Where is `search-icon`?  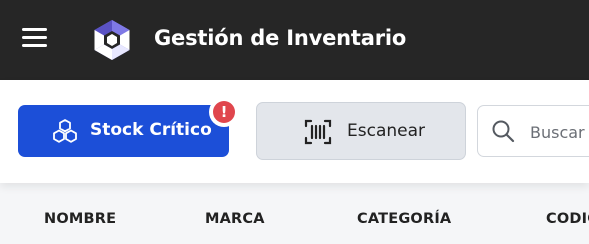
search-icon is located at coordinates (503, 131).